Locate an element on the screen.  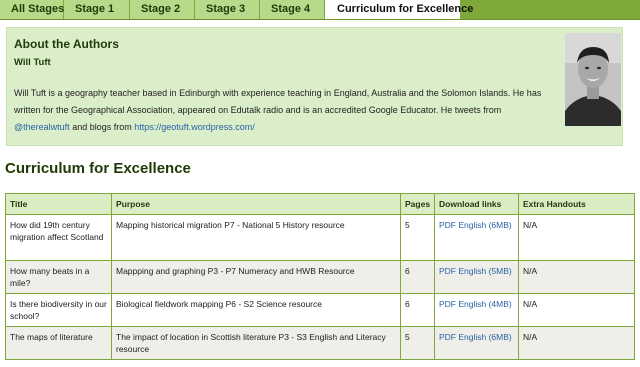
tab-stage-4: Stage 4 is located at coordinates (292, 9).